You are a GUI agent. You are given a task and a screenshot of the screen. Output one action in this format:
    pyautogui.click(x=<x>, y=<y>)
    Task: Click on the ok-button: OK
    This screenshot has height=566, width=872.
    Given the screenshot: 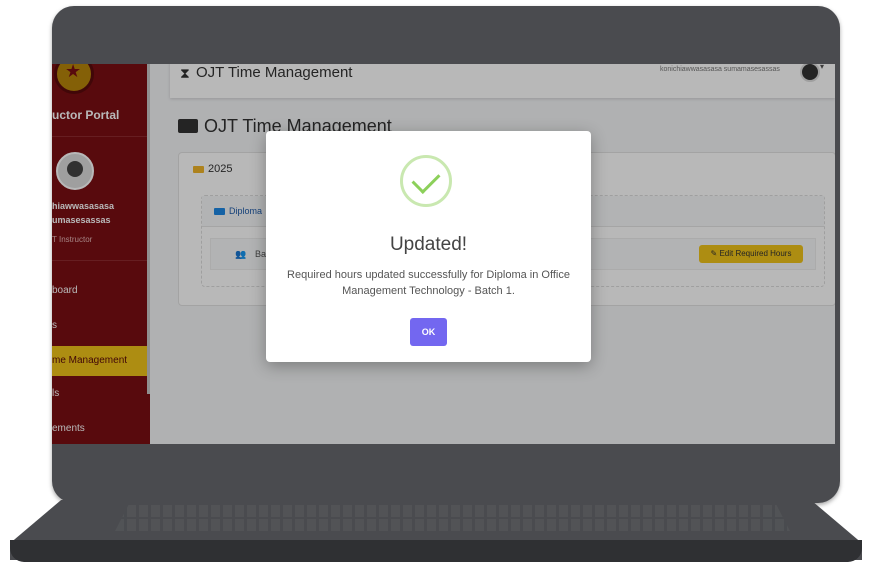 What is the action you would take?
    pyautogui.click(x=428, y=332)
    